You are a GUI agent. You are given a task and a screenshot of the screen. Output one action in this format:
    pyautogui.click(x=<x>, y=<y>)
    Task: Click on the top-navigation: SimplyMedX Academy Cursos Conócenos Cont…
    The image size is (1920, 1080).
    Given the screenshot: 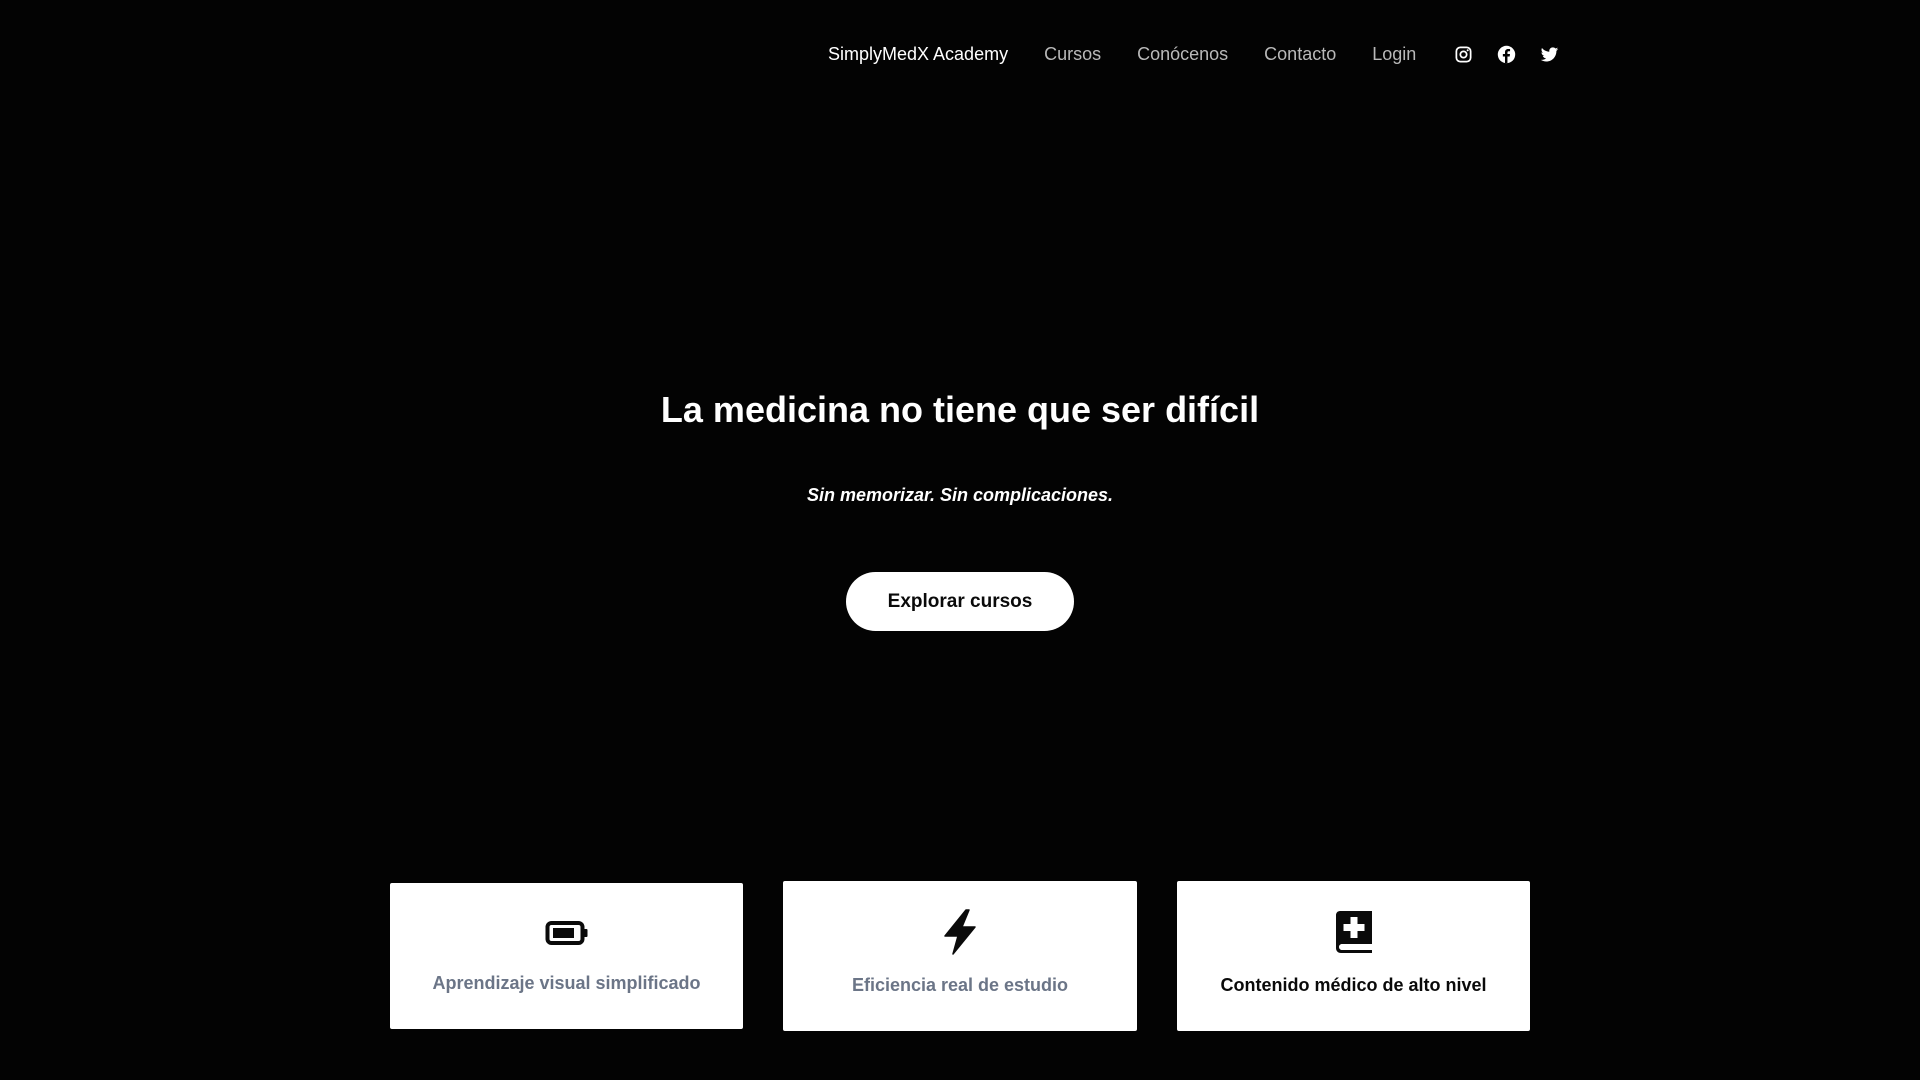 What is the action you would take?
    pyautogui.click(x=1193, y=54)
    